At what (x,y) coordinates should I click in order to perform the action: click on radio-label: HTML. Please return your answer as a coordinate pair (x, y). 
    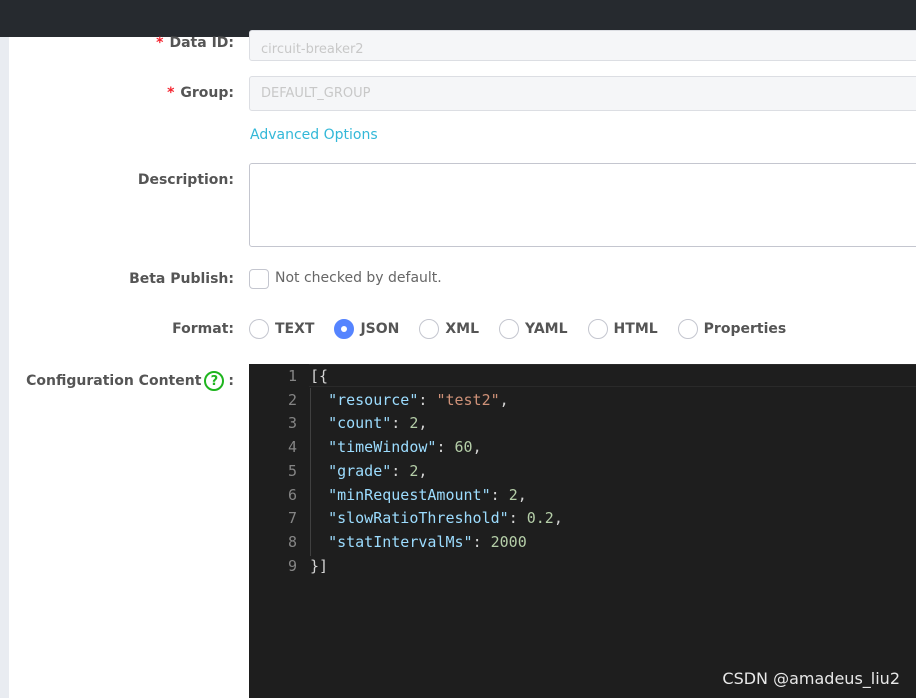
    Looking at the image, I should click on (635, 329).